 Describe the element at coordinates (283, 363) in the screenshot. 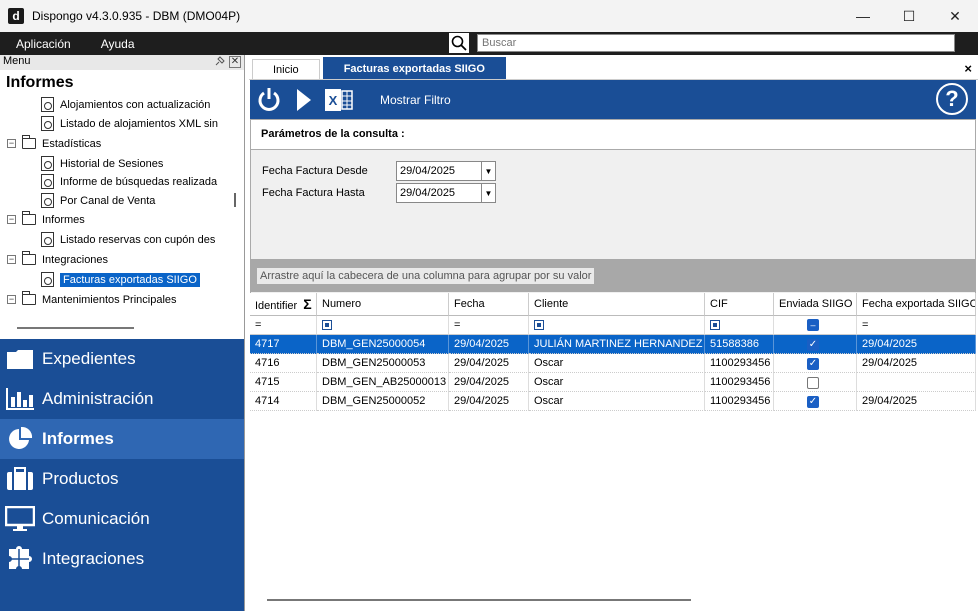

I see `cell-identifier: 4716` at that location.